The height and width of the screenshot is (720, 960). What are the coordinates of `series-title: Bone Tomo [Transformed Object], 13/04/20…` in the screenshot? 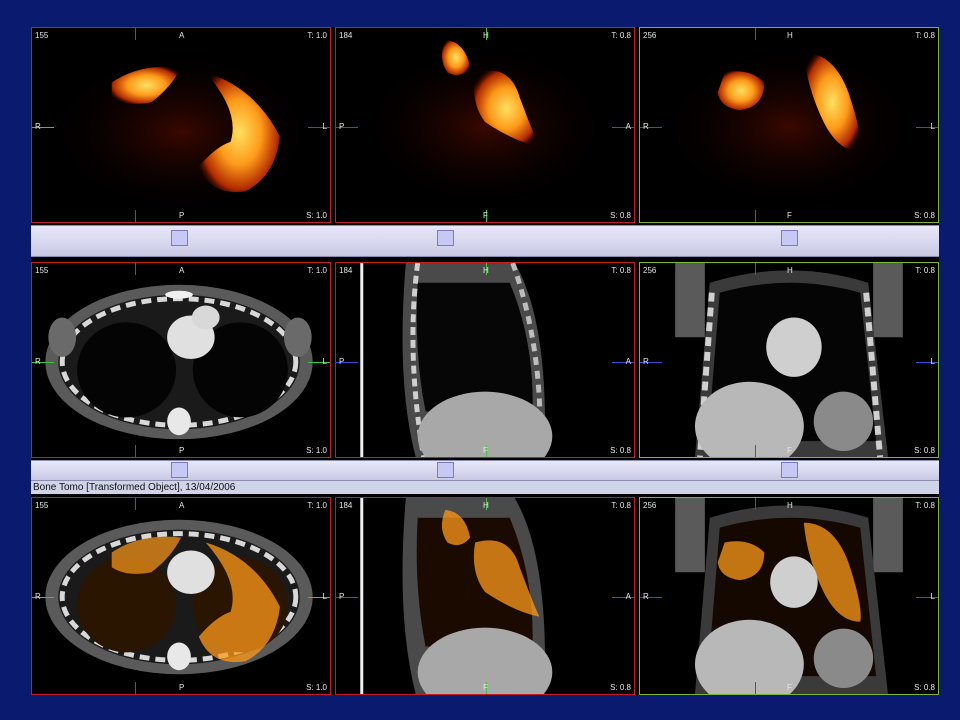 It's located at (485, 487).